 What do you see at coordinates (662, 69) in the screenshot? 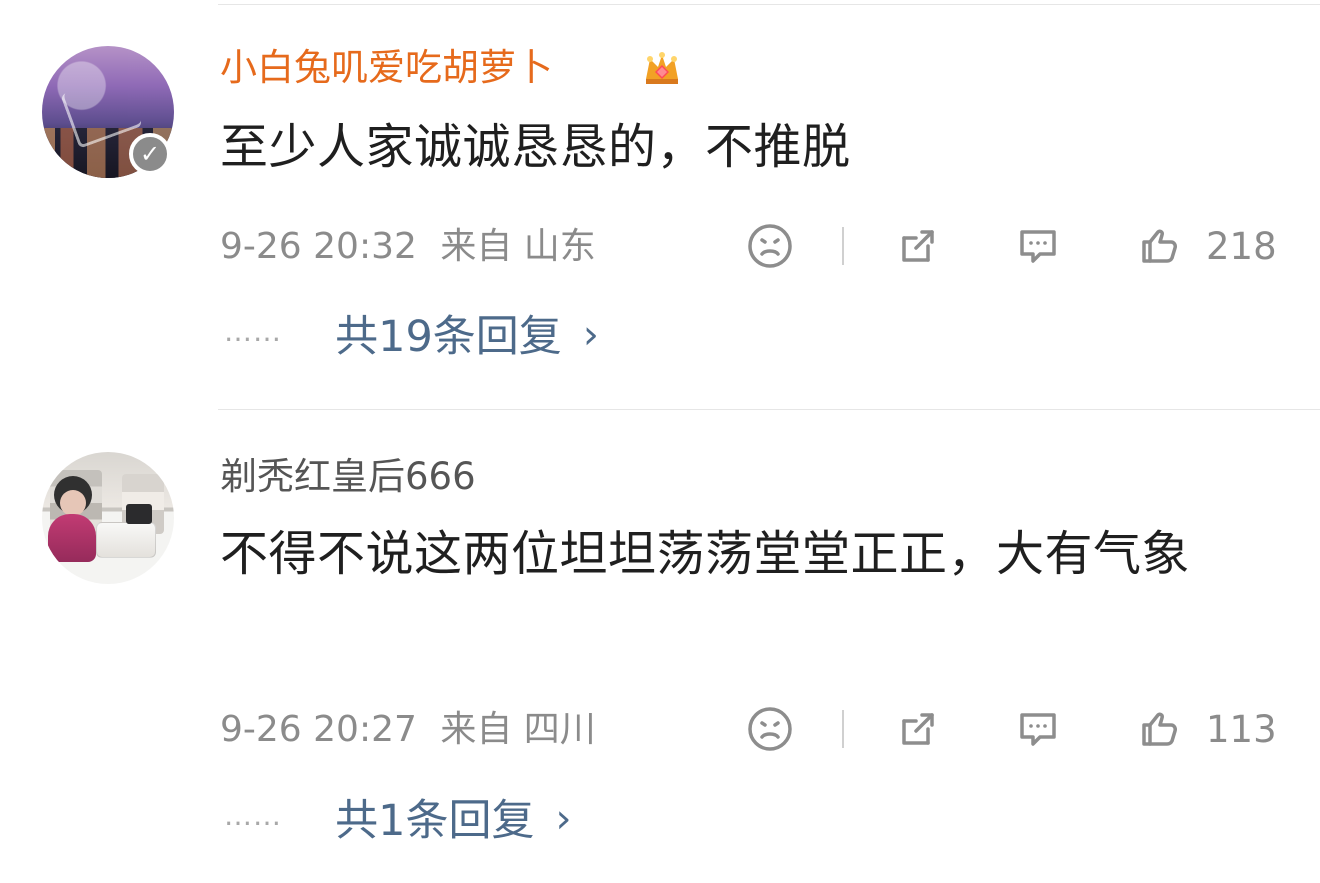
I see `crown-icon` at bounding box center [662, 69].